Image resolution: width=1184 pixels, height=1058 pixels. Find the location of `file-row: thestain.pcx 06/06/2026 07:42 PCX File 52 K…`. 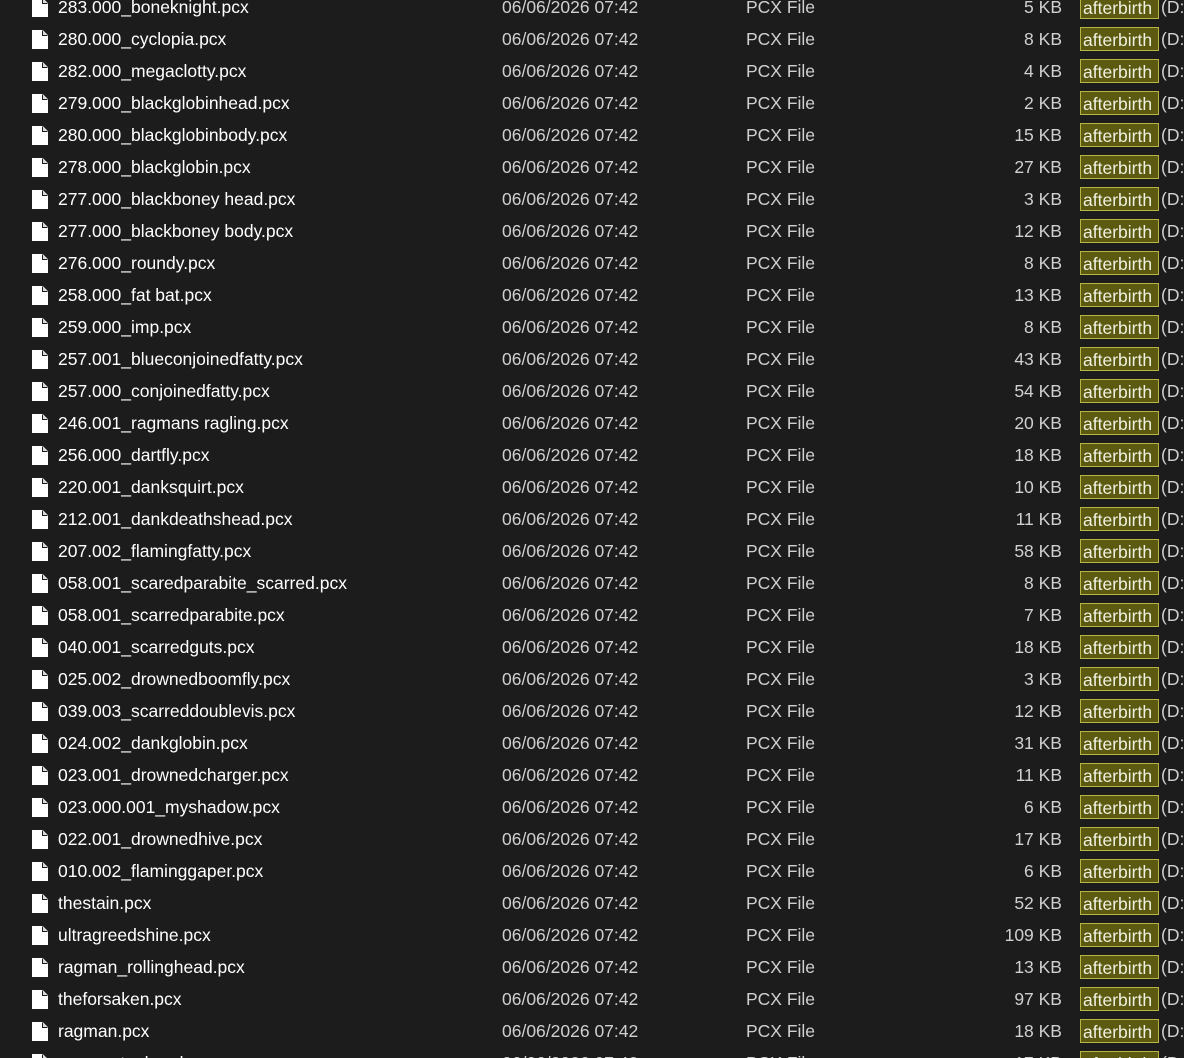

file-row: thestain.pcx 06/06/2026 07:42 PCX File 52 K… is located at coordinates (592, 903).